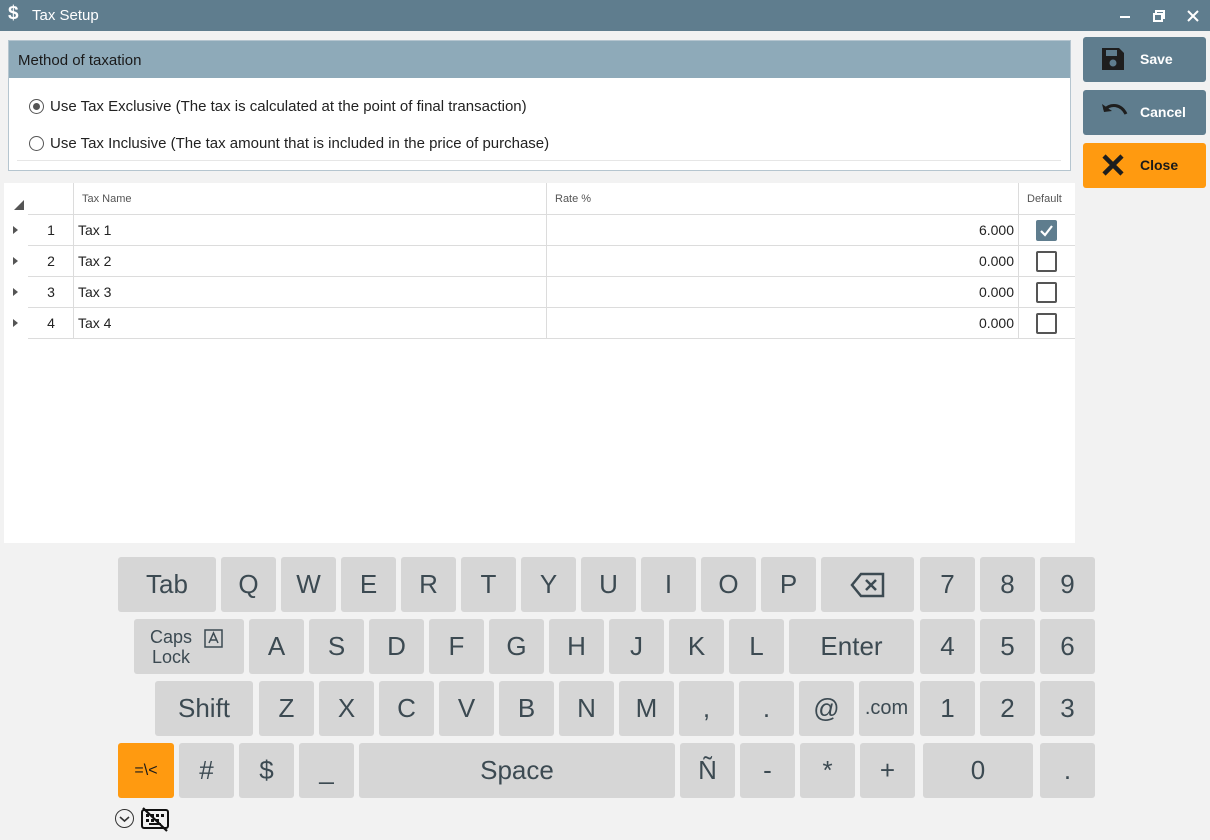 This screenshot has height=840, width=1210. I want to click on letter-key-k: K, so click(696, 646).